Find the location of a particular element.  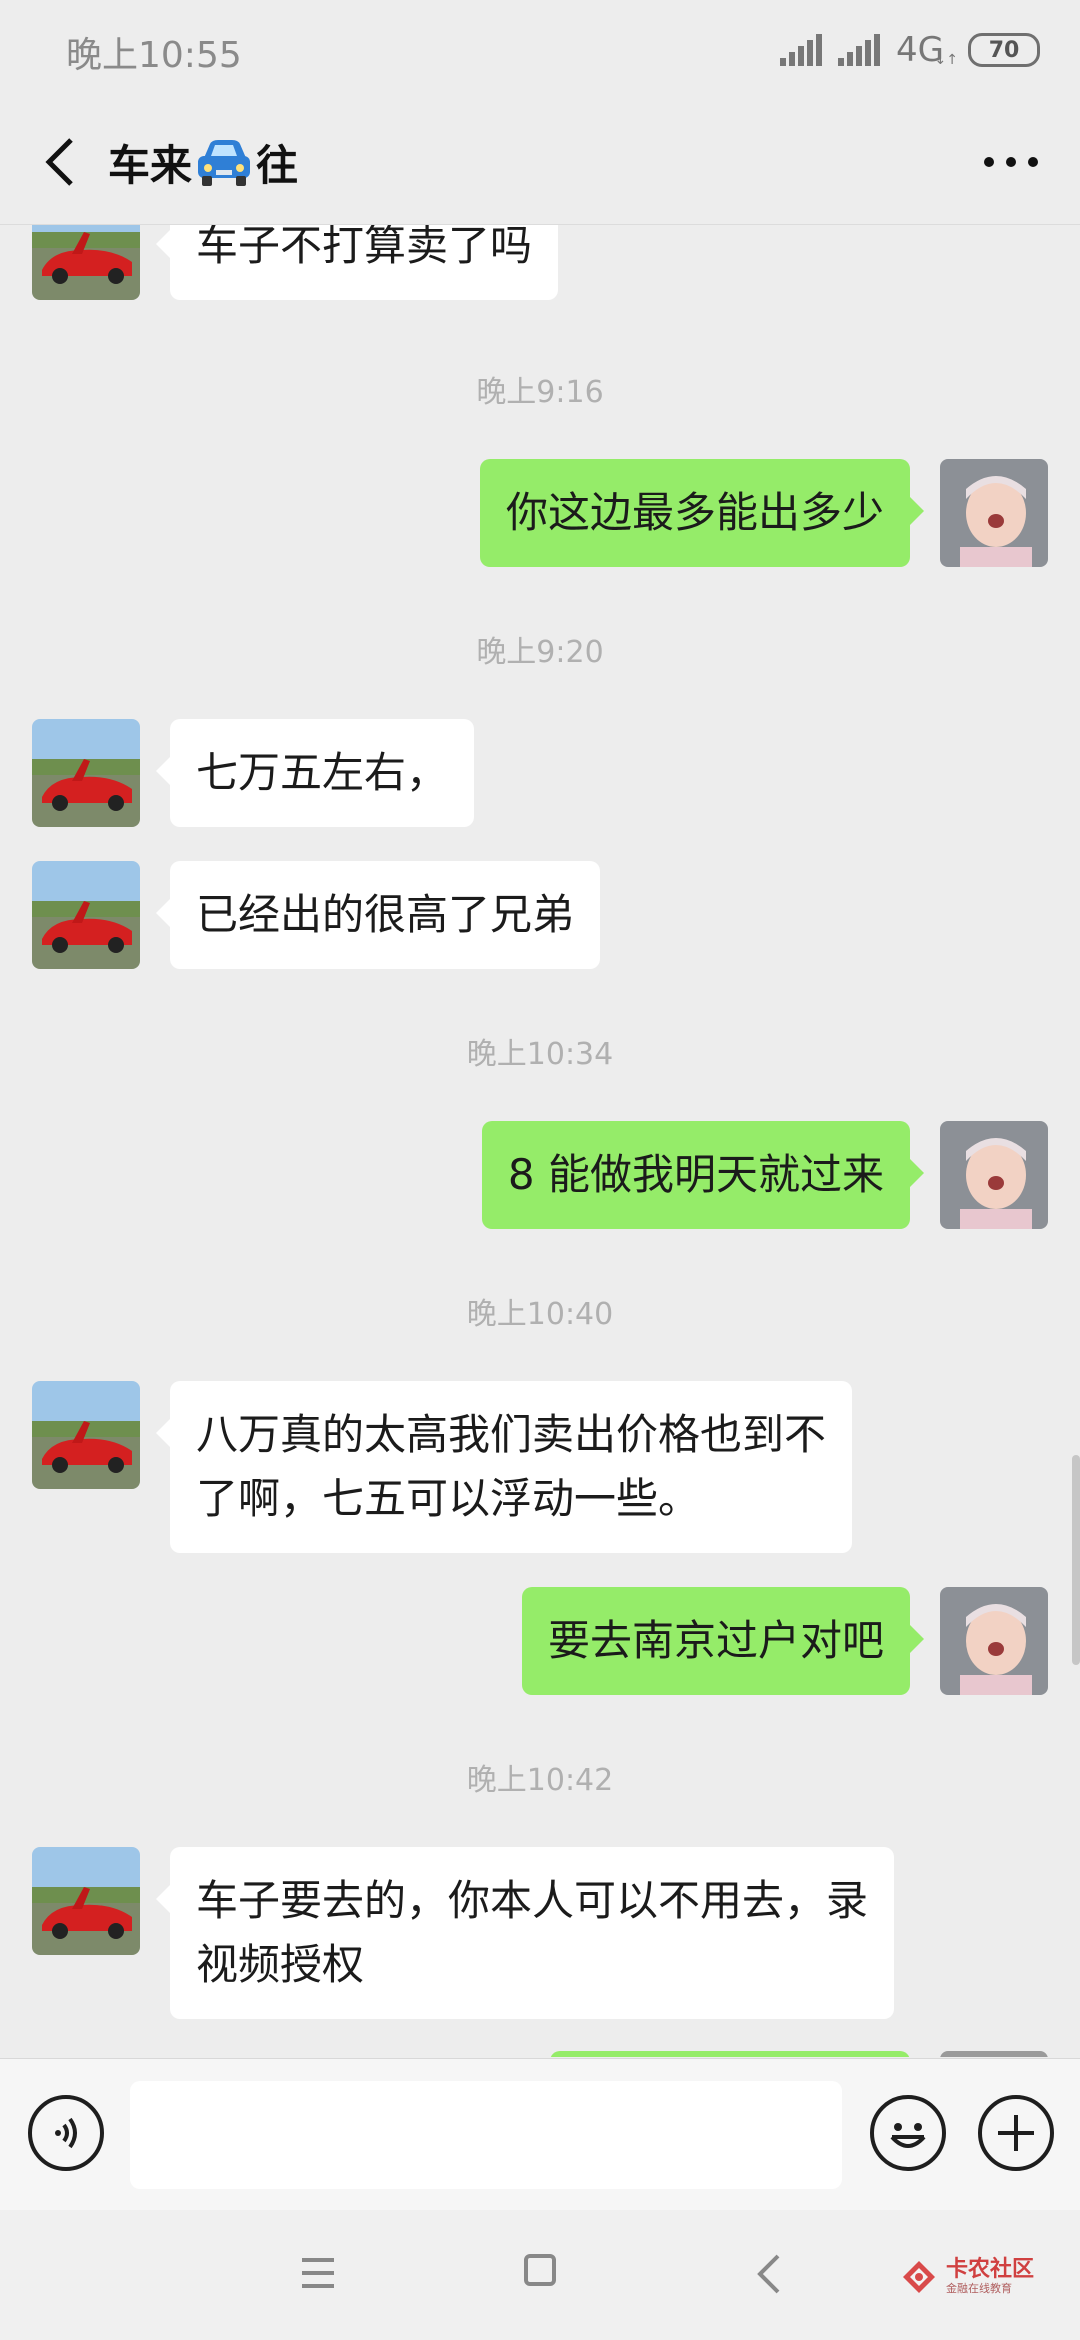

status-icons: 4G ↓↑ 70 is located at coordinates (910, 50).